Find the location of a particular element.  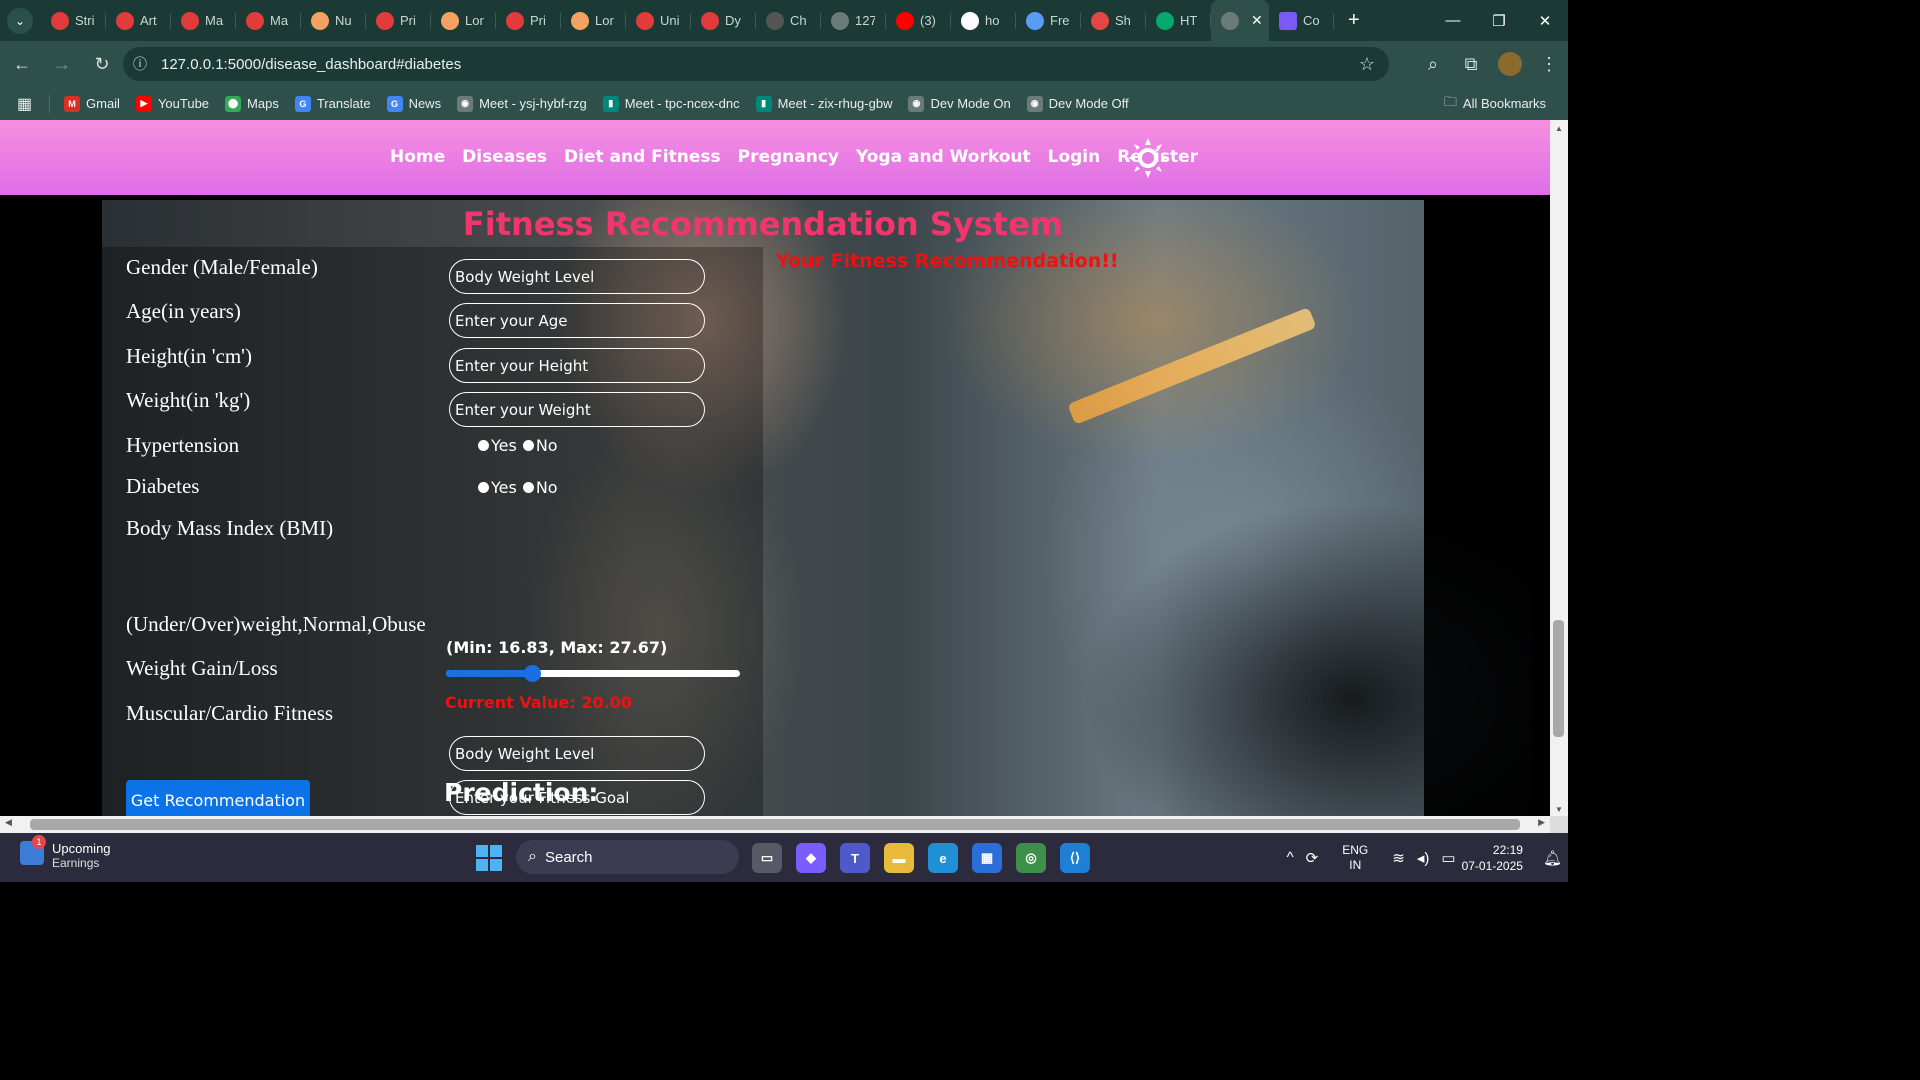

browser-tab: Stri is located at coordinates (73, 20).